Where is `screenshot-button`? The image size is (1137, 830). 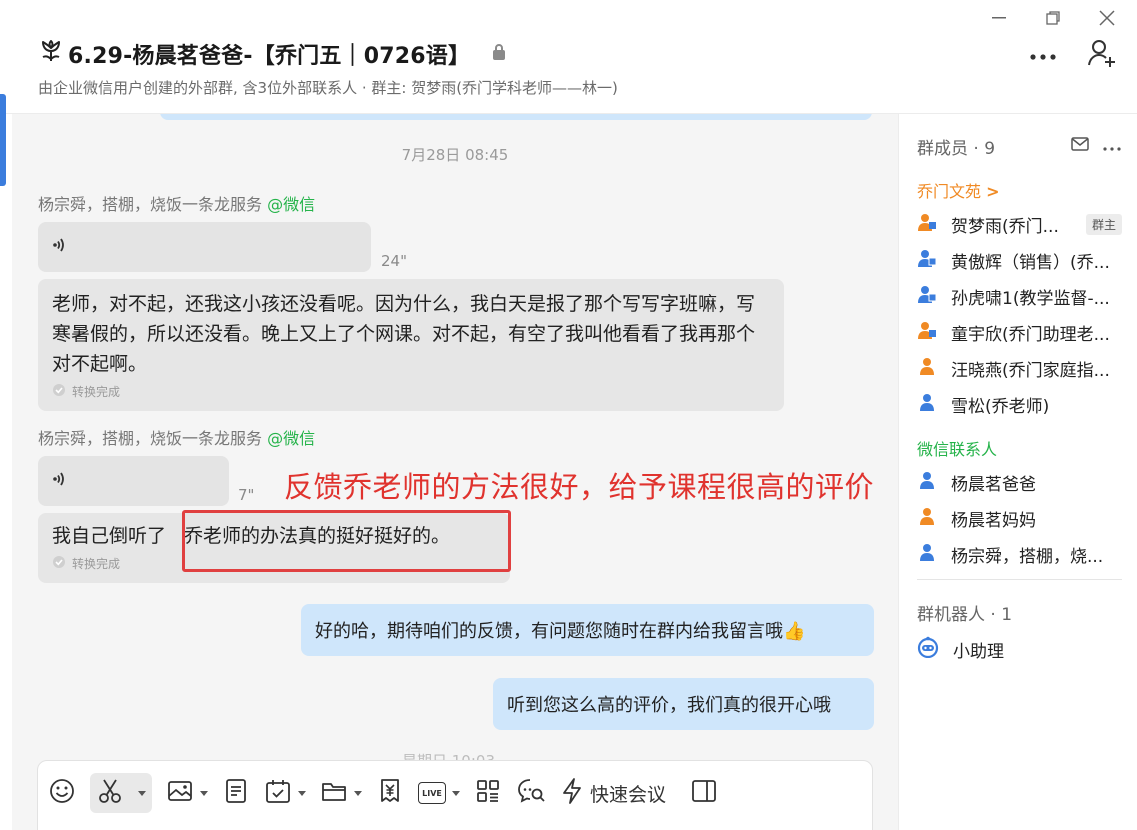 screenshot-button is located at coordinates (121, 793).